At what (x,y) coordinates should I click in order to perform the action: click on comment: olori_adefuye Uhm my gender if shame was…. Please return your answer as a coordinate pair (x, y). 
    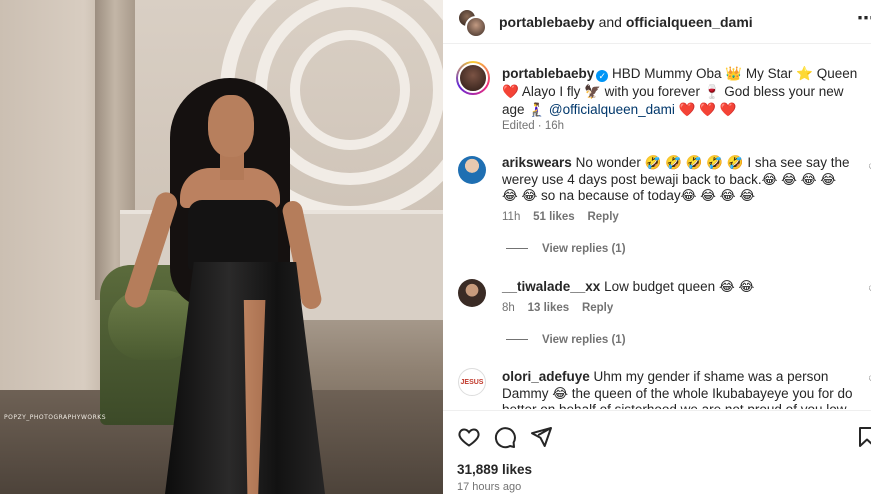
    Looking at the image, I should click on (678, 389).